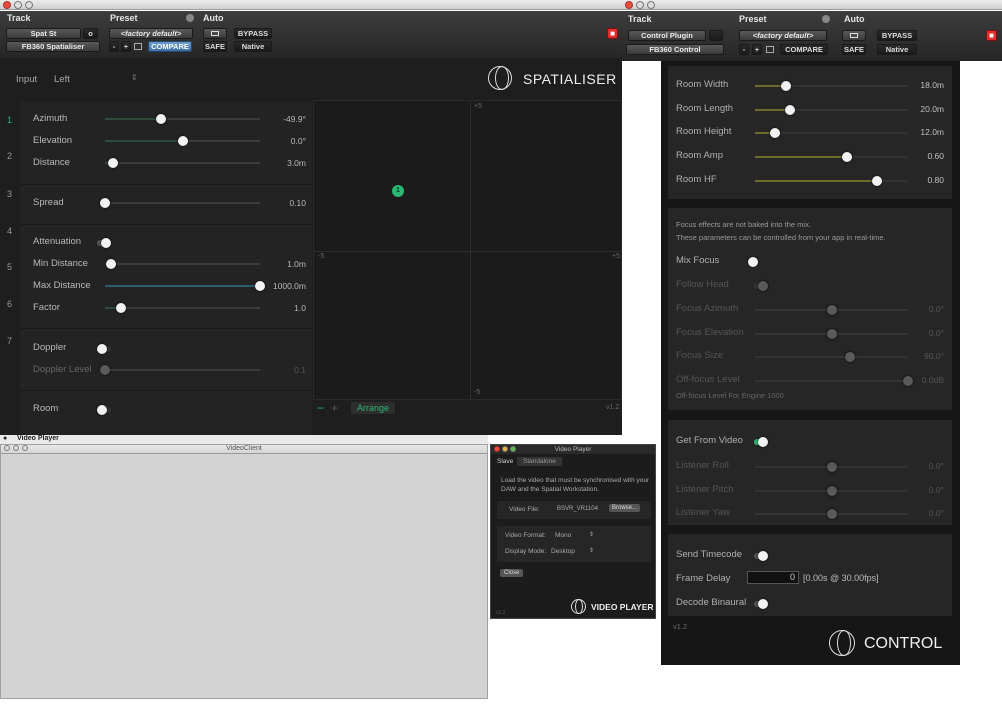 The image size is (1002, 713). What do you see at coordinates (398, 191) in the screenshot?
I see `sound-source-marker: 1` at bounding box center [398, 191].